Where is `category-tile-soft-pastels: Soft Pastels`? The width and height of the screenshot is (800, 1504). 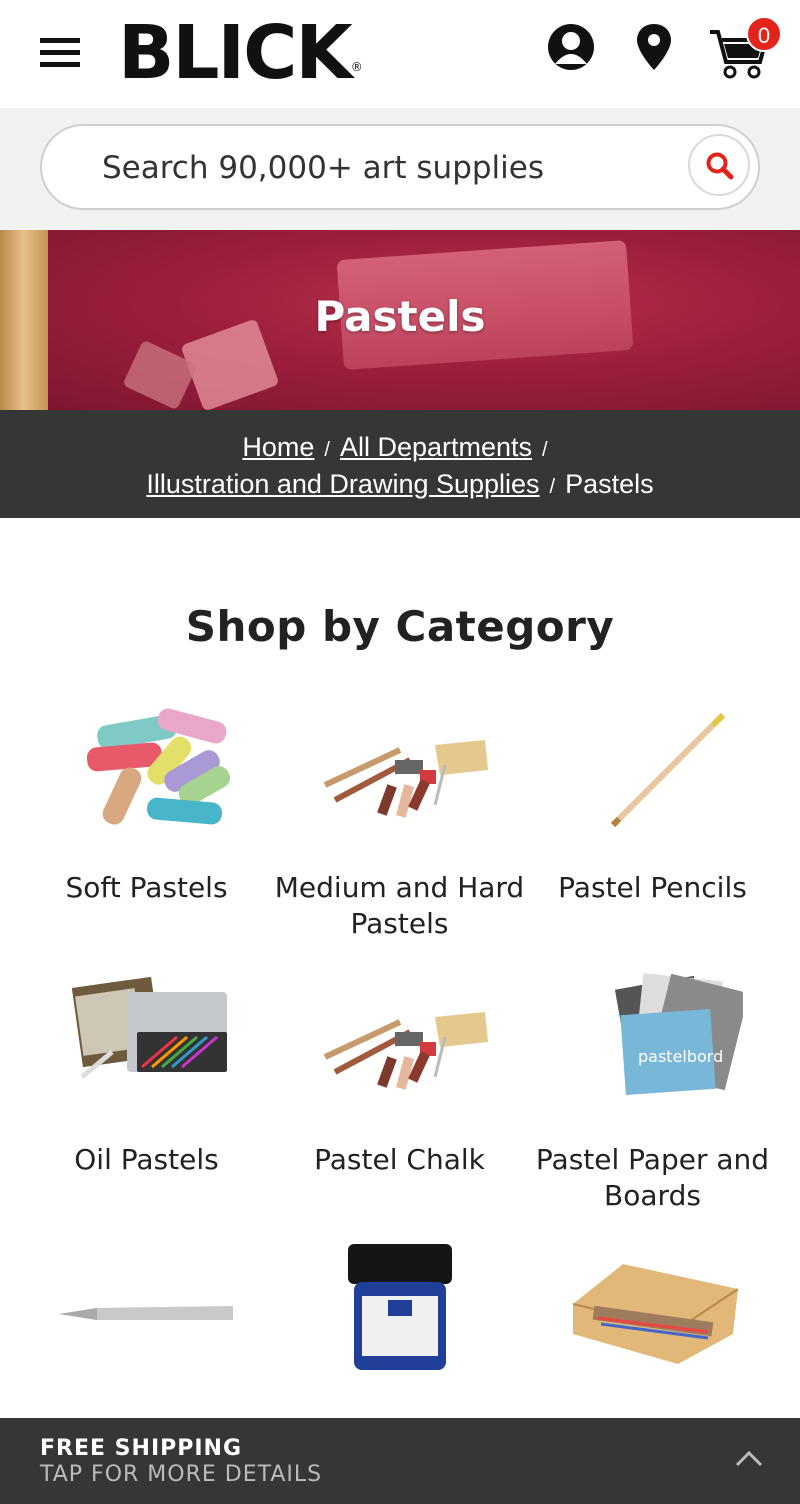 category-tile-soft-pastels: Soft Pastels is located at coordinates (146, 798).